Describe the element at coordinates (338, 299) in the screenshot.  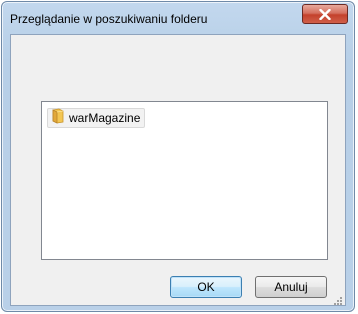
I see `resize-grip` at that location.